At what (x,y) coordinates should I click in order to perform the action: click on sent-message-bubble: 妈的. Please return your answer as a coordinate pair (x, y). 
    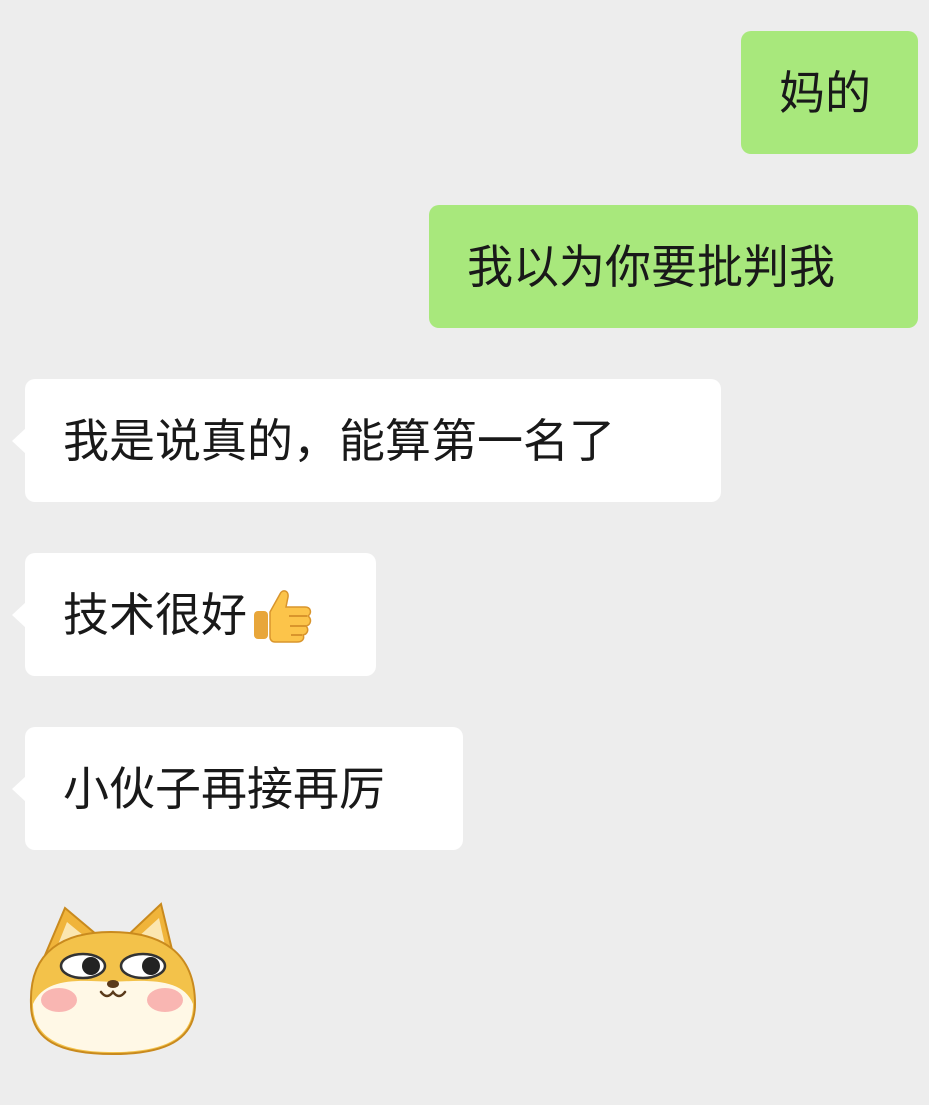
    Looking at the image, I should click on (829, 92).